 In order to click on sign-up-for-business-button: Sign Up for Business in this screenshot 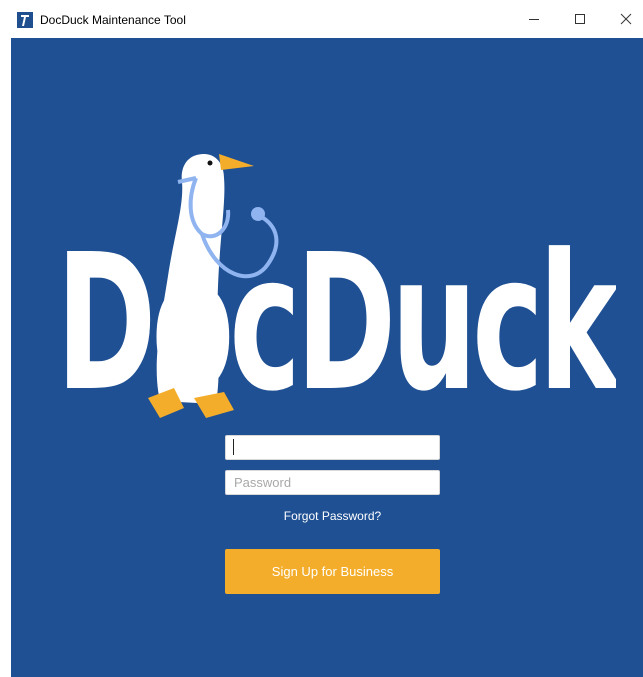, I will do `click(332, 571)`.